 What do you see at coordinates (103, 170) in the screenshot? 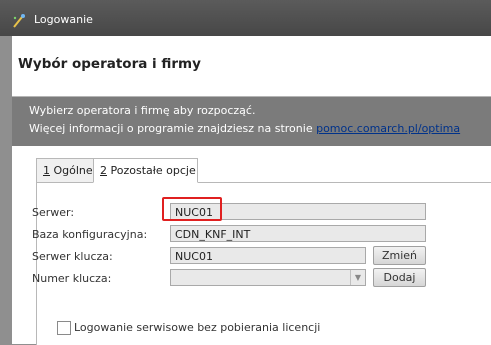
I see `tab-other-key: 2` at bounding box center [103, 170].